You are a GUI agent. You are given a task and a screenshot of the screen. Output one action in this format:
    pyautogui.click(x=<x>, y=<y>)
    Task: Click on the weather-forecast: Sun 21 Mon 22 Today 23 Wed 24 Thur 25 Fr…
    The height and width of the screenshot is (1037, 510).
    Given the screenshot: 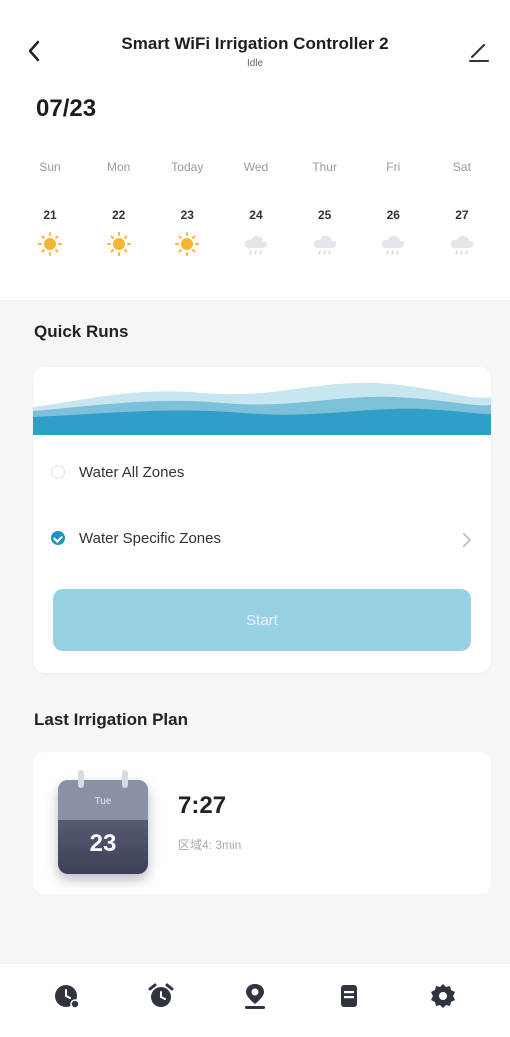 What is the action you would take?
    pyautogui.click(x=256, y=208)
    